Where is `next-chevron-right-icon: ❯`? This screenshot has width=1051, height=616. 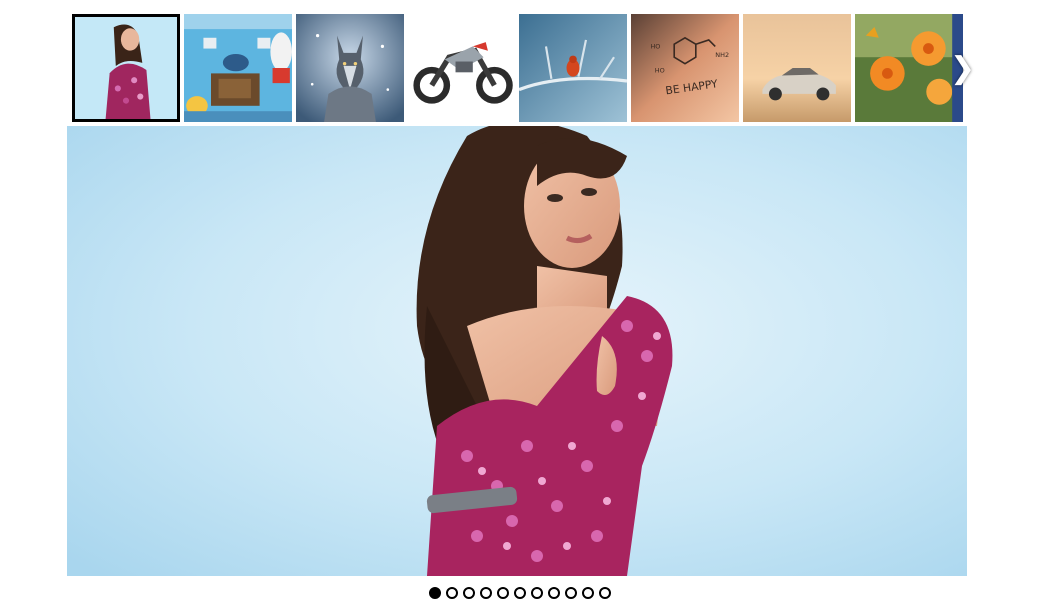
next-chevron-right-icon: ❯ is located at coordinates (962, 69).